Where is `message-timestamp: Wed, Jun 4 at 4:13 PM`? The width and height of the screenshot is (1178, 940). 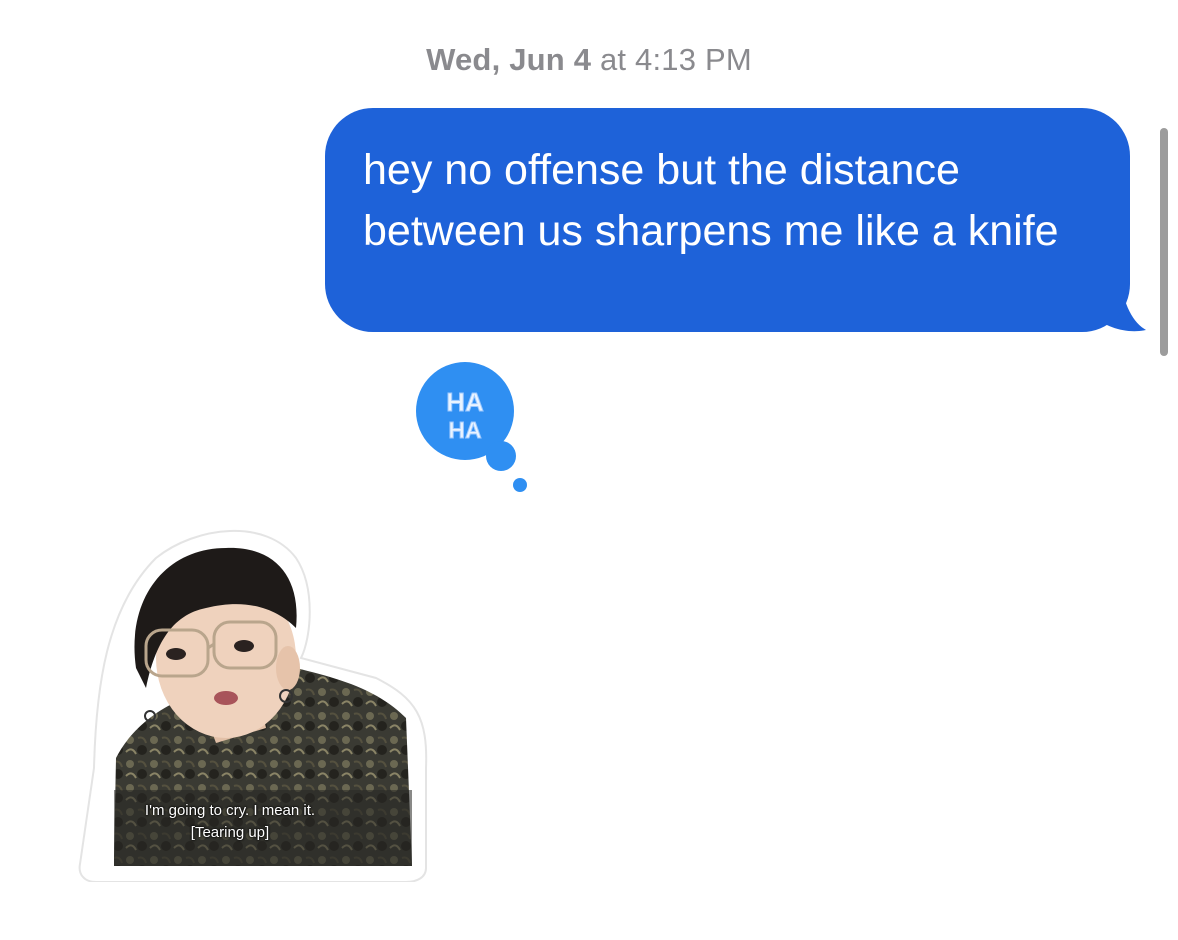
message-timestamp: Wed, Jun 4 at 4:13 PM is located at coordinates (589, 60).